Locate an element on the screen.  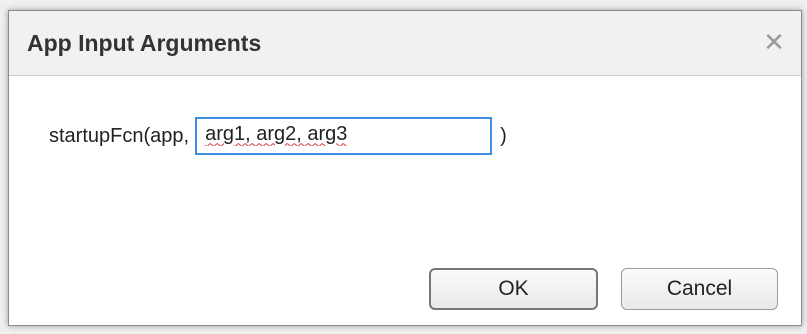
dialog-title: App Input Arguments is located at coordinates (144, 43).